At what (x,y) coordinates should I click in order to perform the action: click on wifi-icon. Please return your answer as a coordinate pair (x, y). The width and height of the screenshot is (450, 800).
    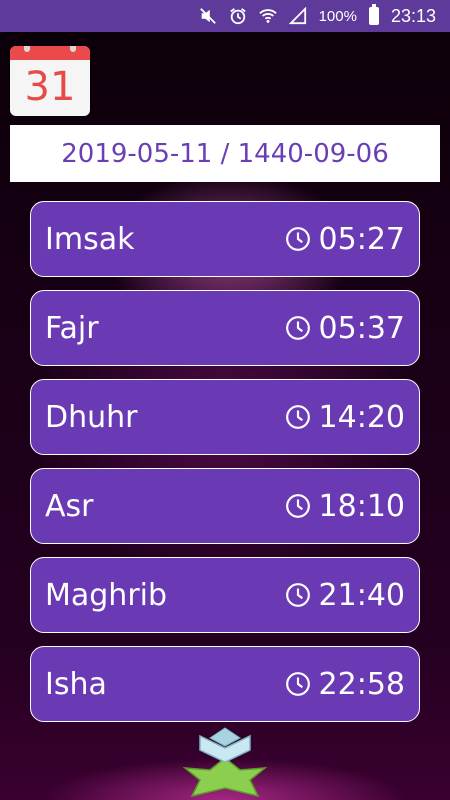
    Looking at the image, I should click on (267, 16).